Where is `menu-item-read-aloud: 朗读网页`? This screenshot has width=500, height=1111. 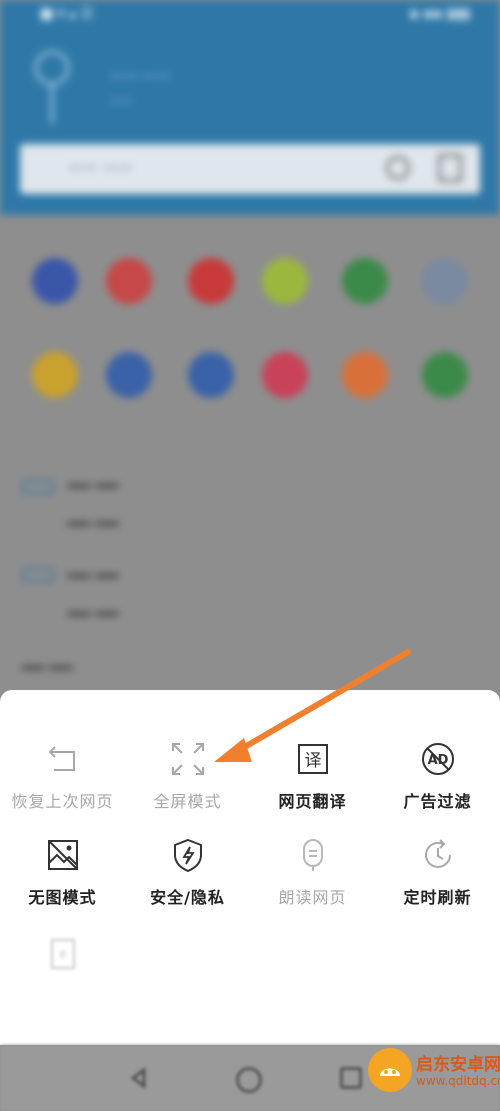
menu-item-read-aloud: 朗读网页 is located at coordinates (312, 871).